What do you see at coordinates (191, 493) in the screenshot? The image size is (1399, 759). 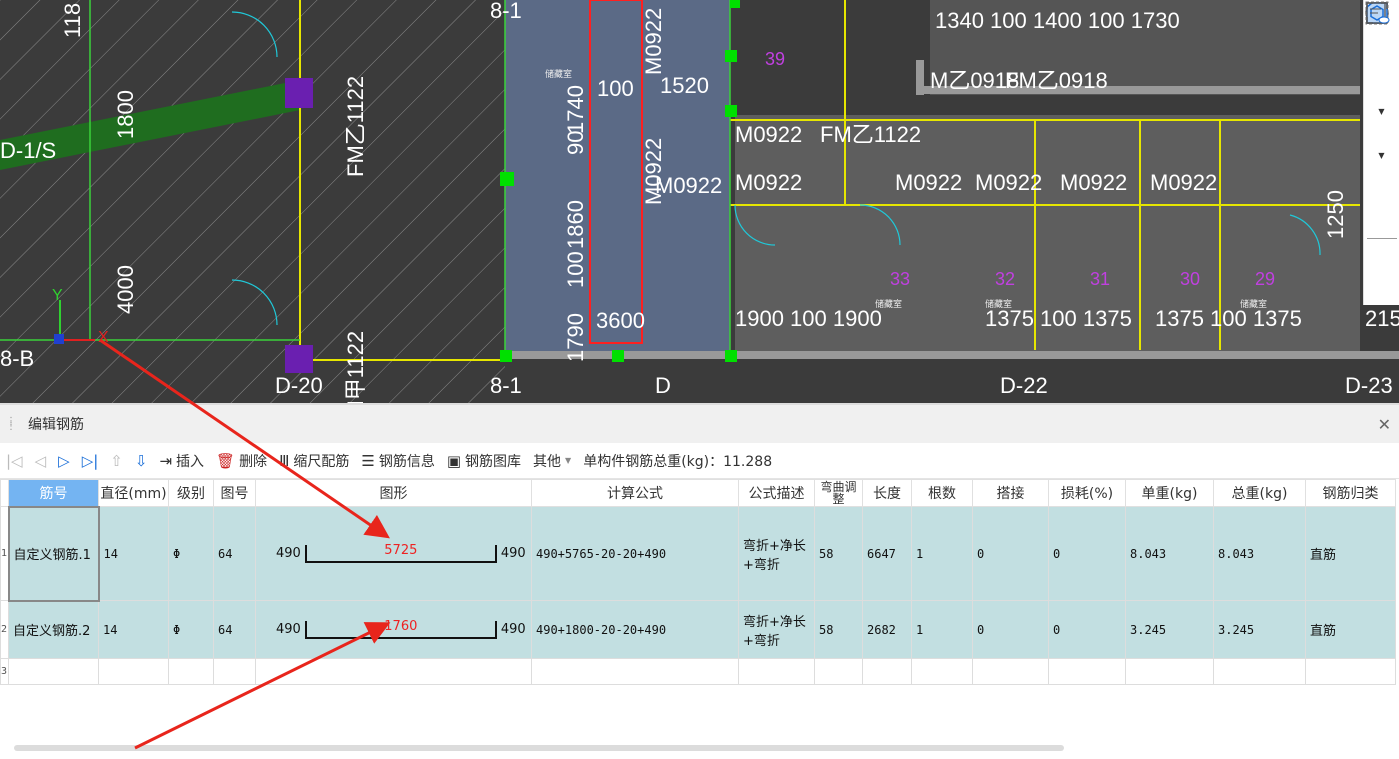 I see `column-header: 级别` at bounding box center [191, 493].